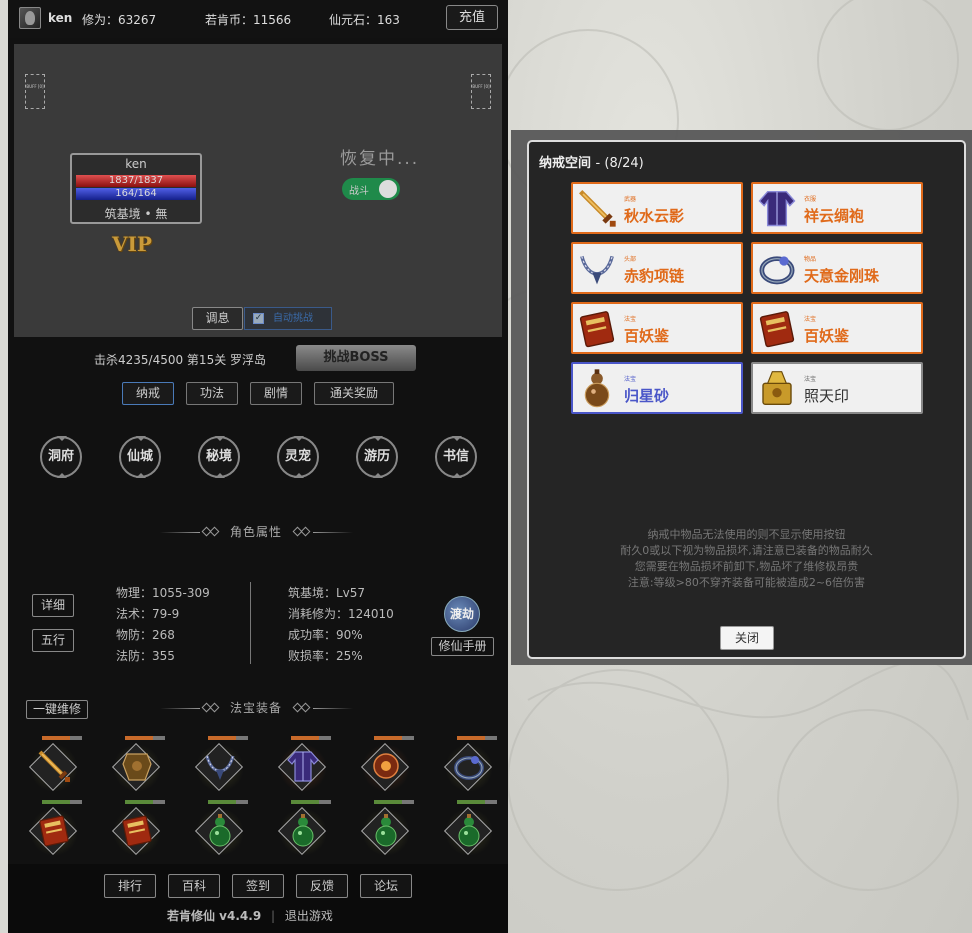 This screenshot has height=933, width=972. Describe the element at coordinates (837, 388) in the screenshot. I see `storage-item: 法宝 照天印` at that location.